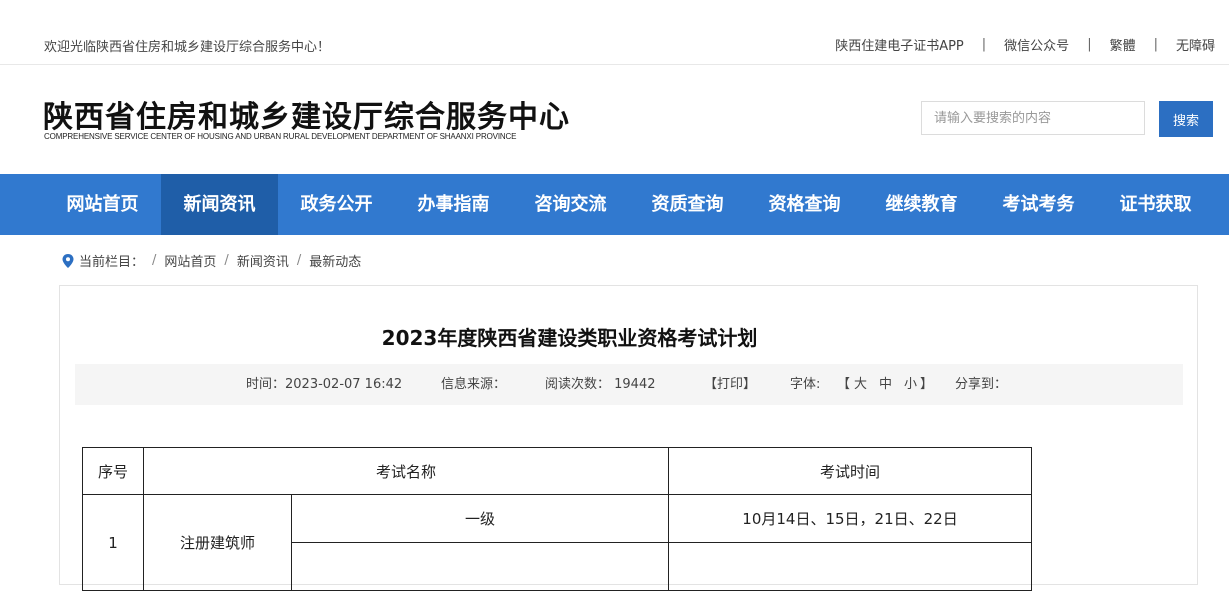  Describe the element at coordinates (68, 260) in the screenshot. I see `location-pin-icon` at that location.